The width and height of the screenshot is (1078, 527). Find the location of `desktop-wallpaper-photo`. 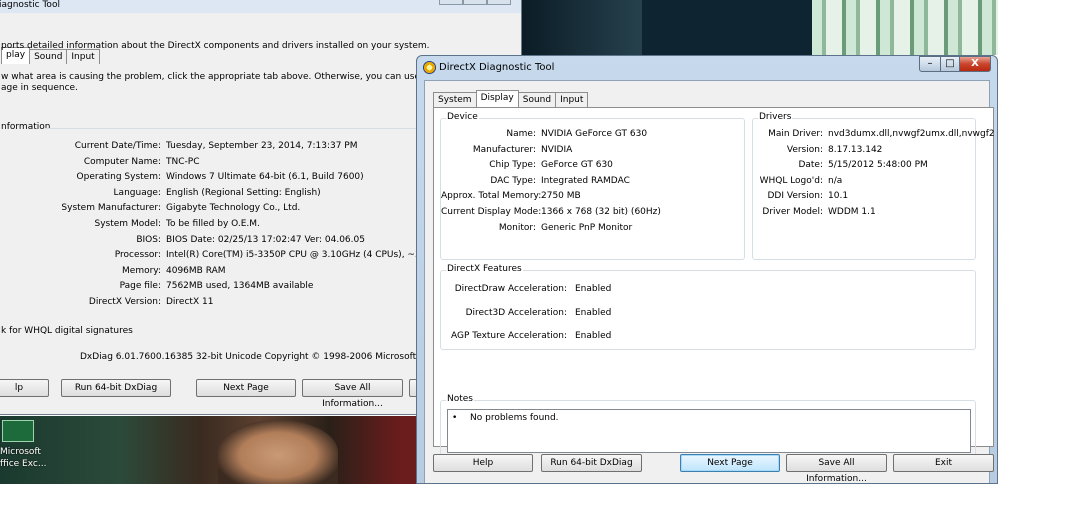

desktop-wallpaper-photo is located at coordinates (278, 452).